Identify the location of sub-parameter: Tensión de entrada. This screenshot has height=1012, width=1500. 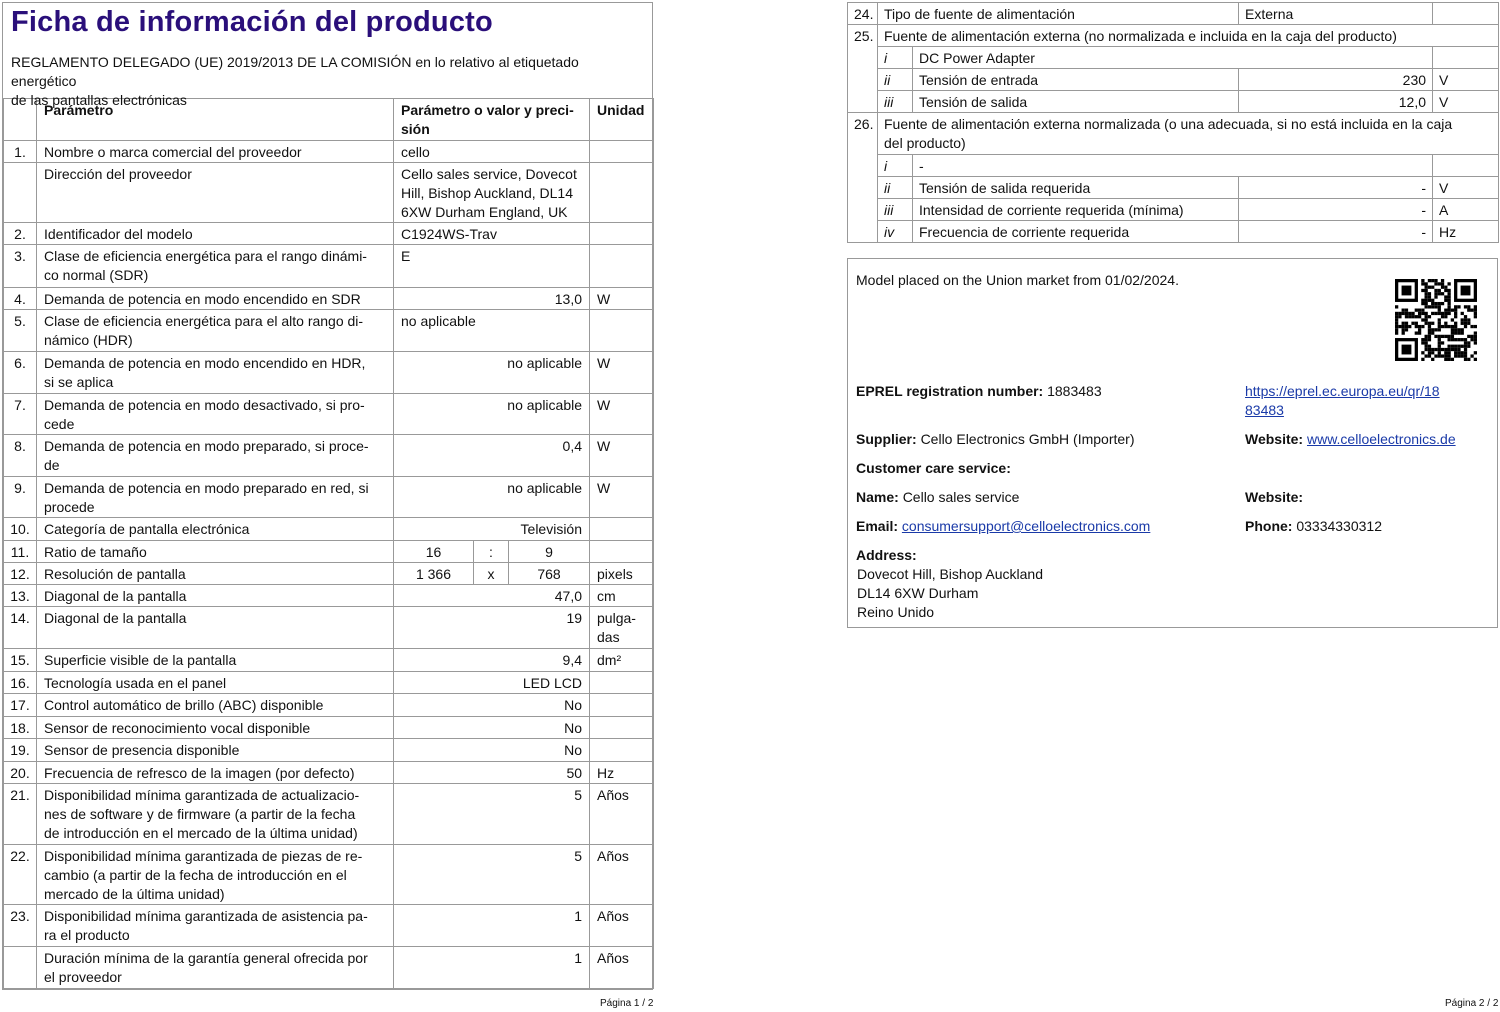
(1075, 79).